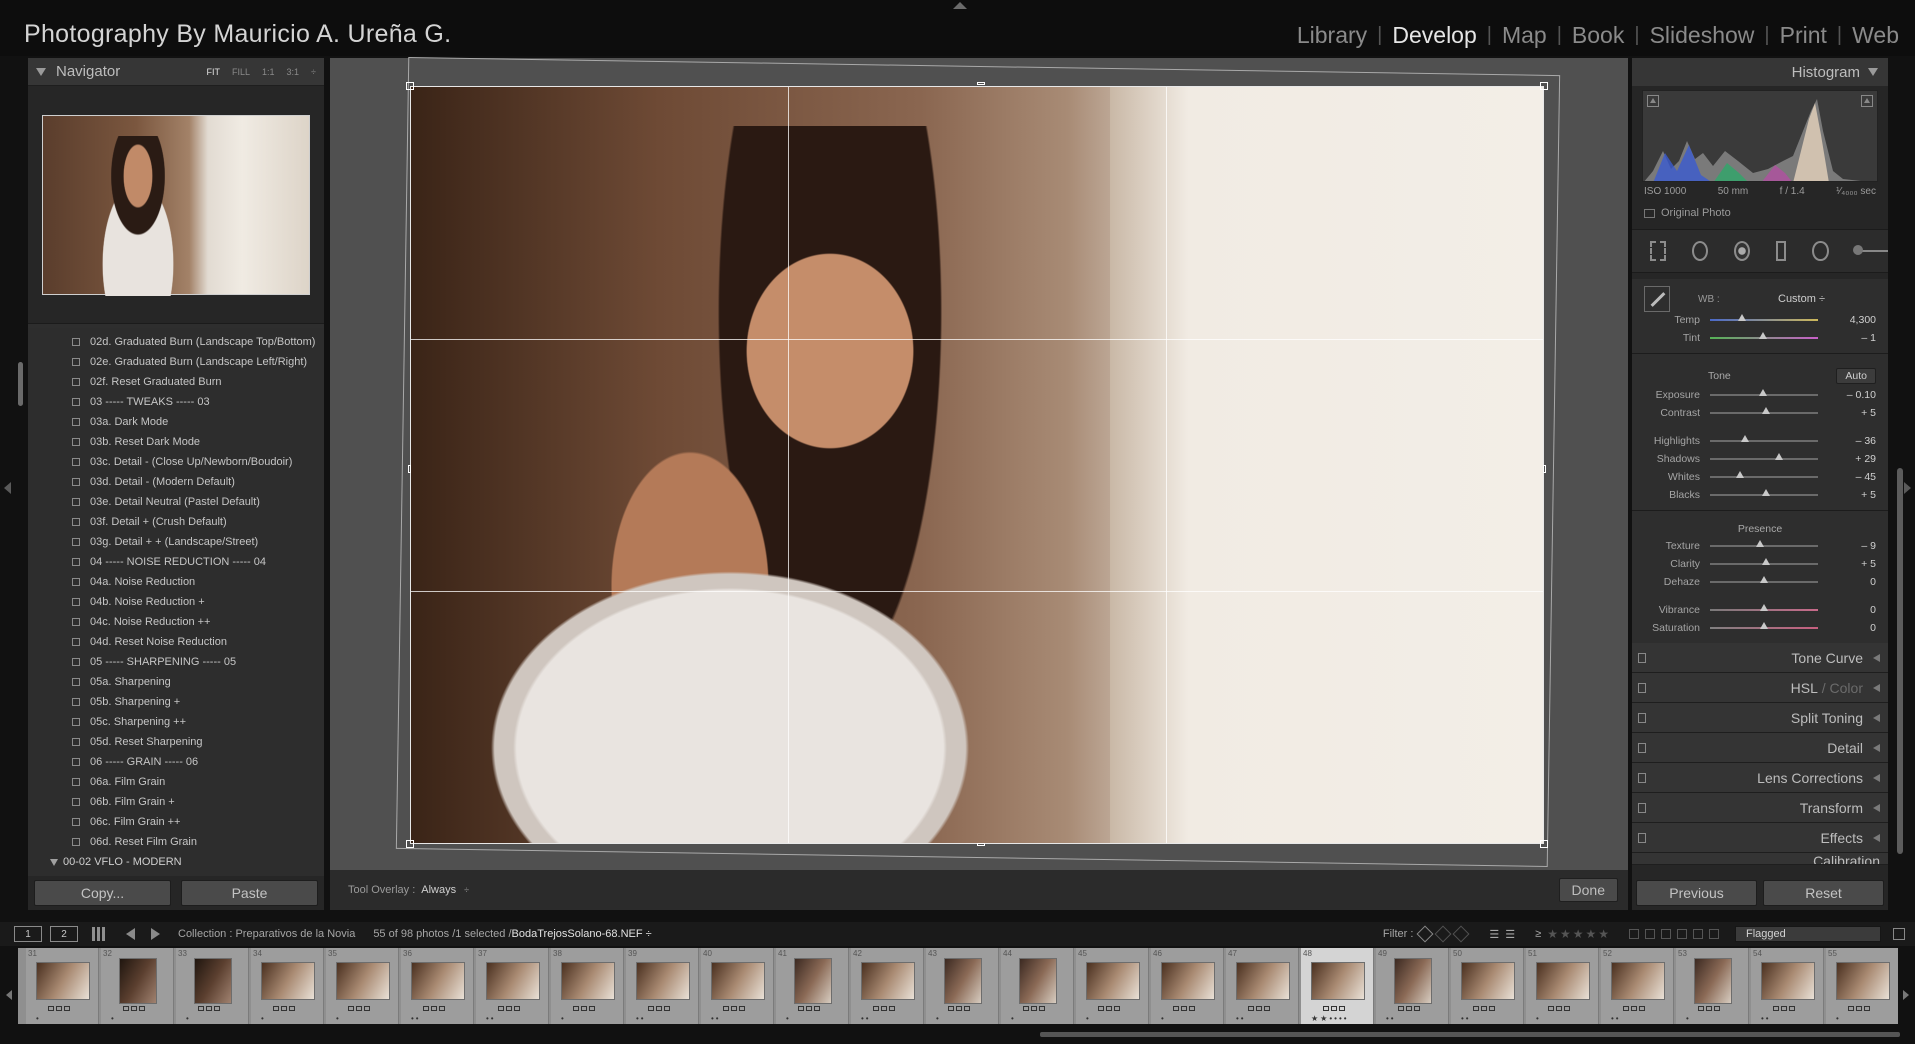 This screenshot has height=1044, width=1915. Describe the element at coordinates (137, 986) in the screenshot. I see `filmstrip-thumbnail: 32 •` at that location.